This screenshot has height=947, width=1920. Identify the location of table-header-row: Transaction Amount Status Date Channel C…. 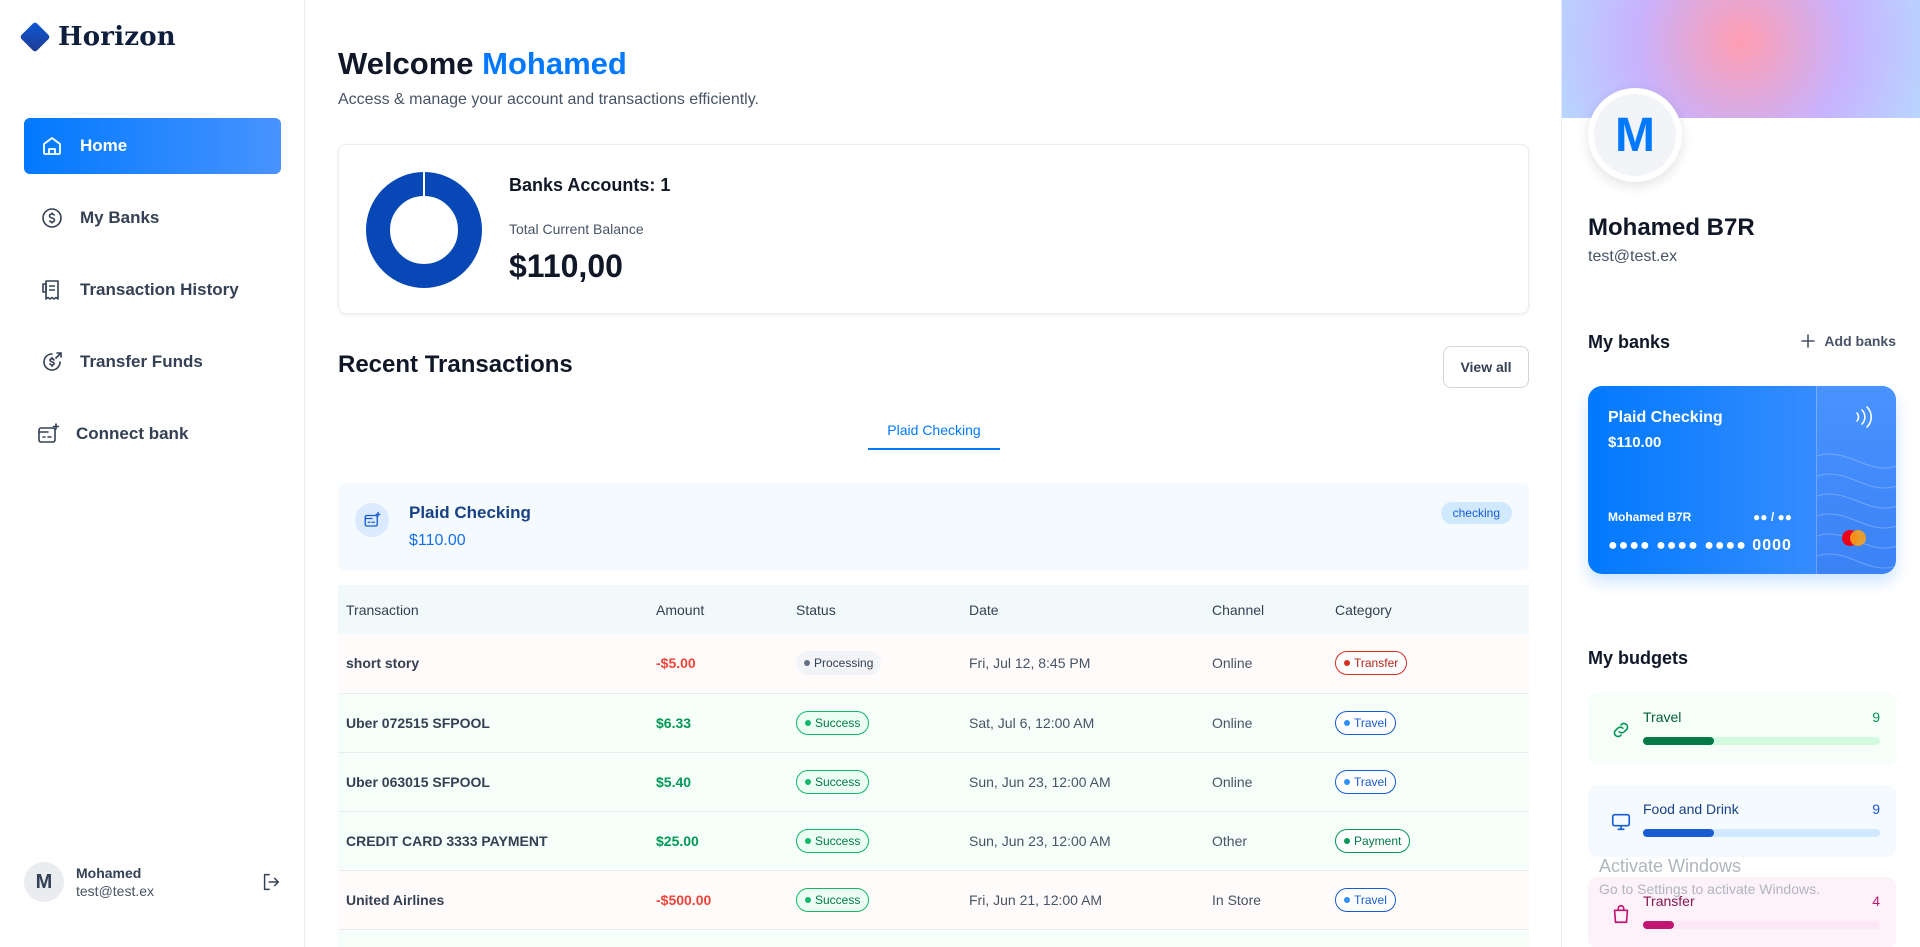
(933, 609).